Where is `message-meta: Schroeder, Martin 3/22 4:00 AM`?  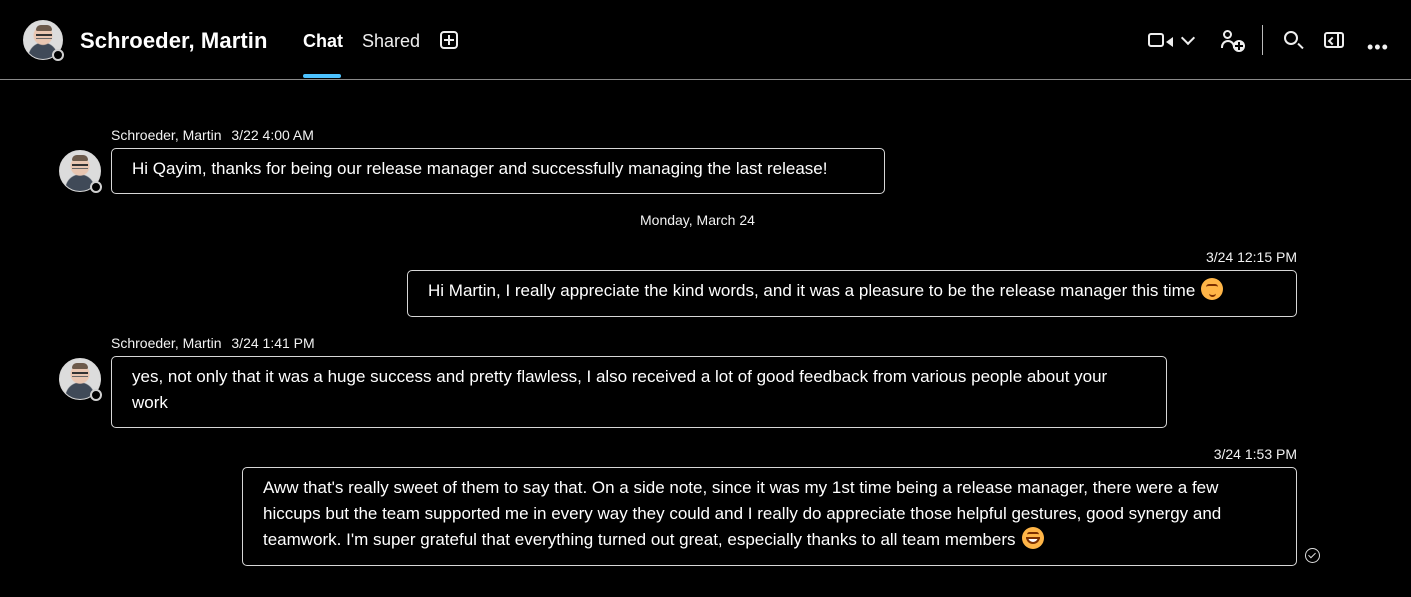 message-meta: Schroeder, Martin 3/22 4:00 AM is located at coordinates (212, 135).